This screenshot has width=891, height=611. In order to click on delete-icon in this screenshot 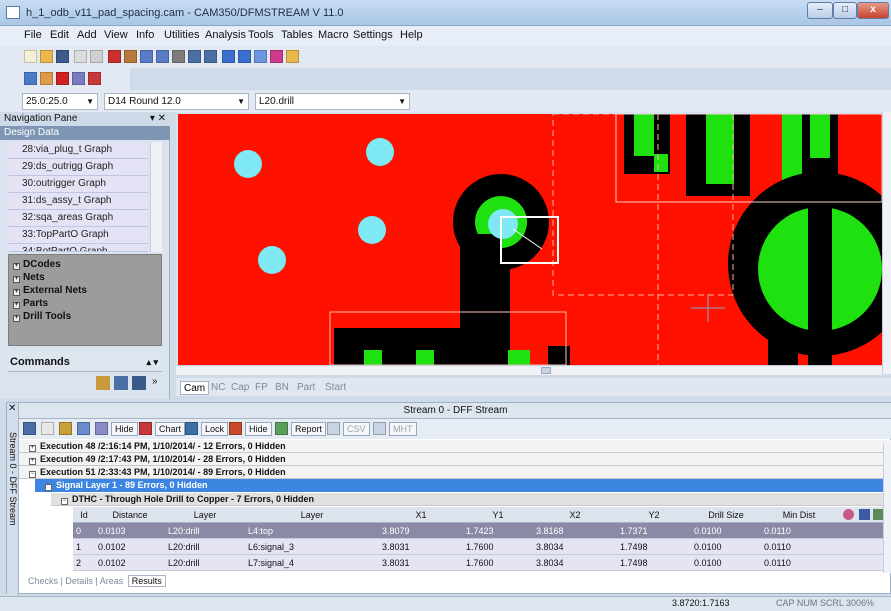, I will do `click(62, 78)`.